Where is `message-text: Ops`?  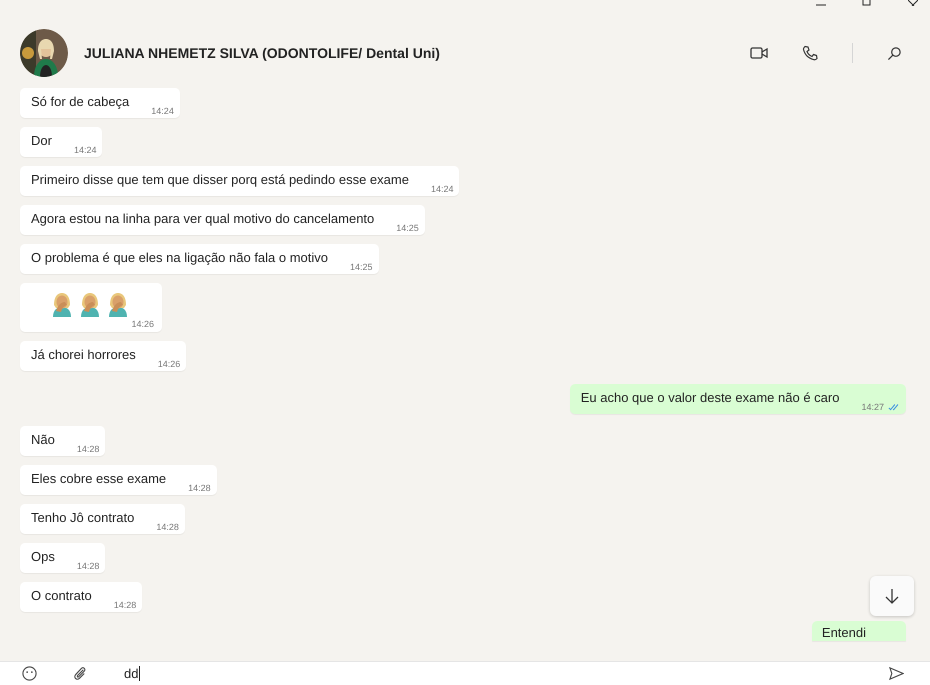 message-text: Ops is located at coordinates (43, 557).